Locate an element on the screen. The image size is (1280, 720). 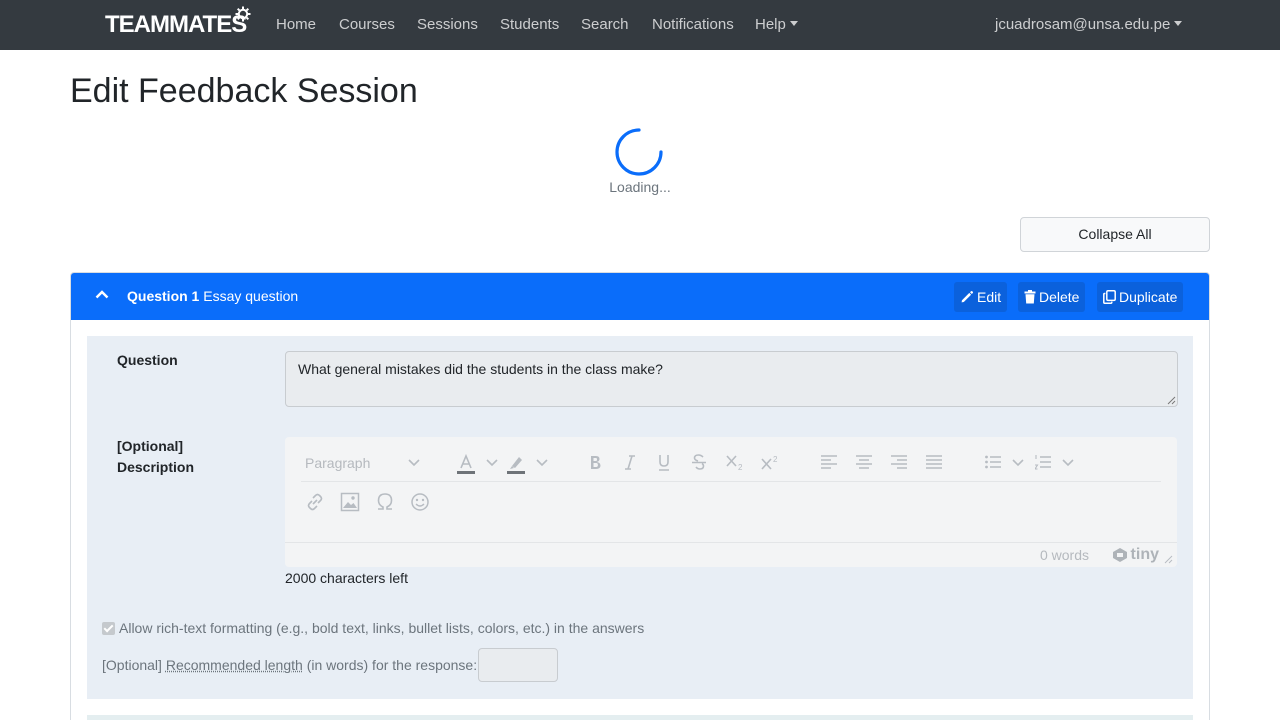
brand-name: TEAMMATES is located at coordinates (176, 24).